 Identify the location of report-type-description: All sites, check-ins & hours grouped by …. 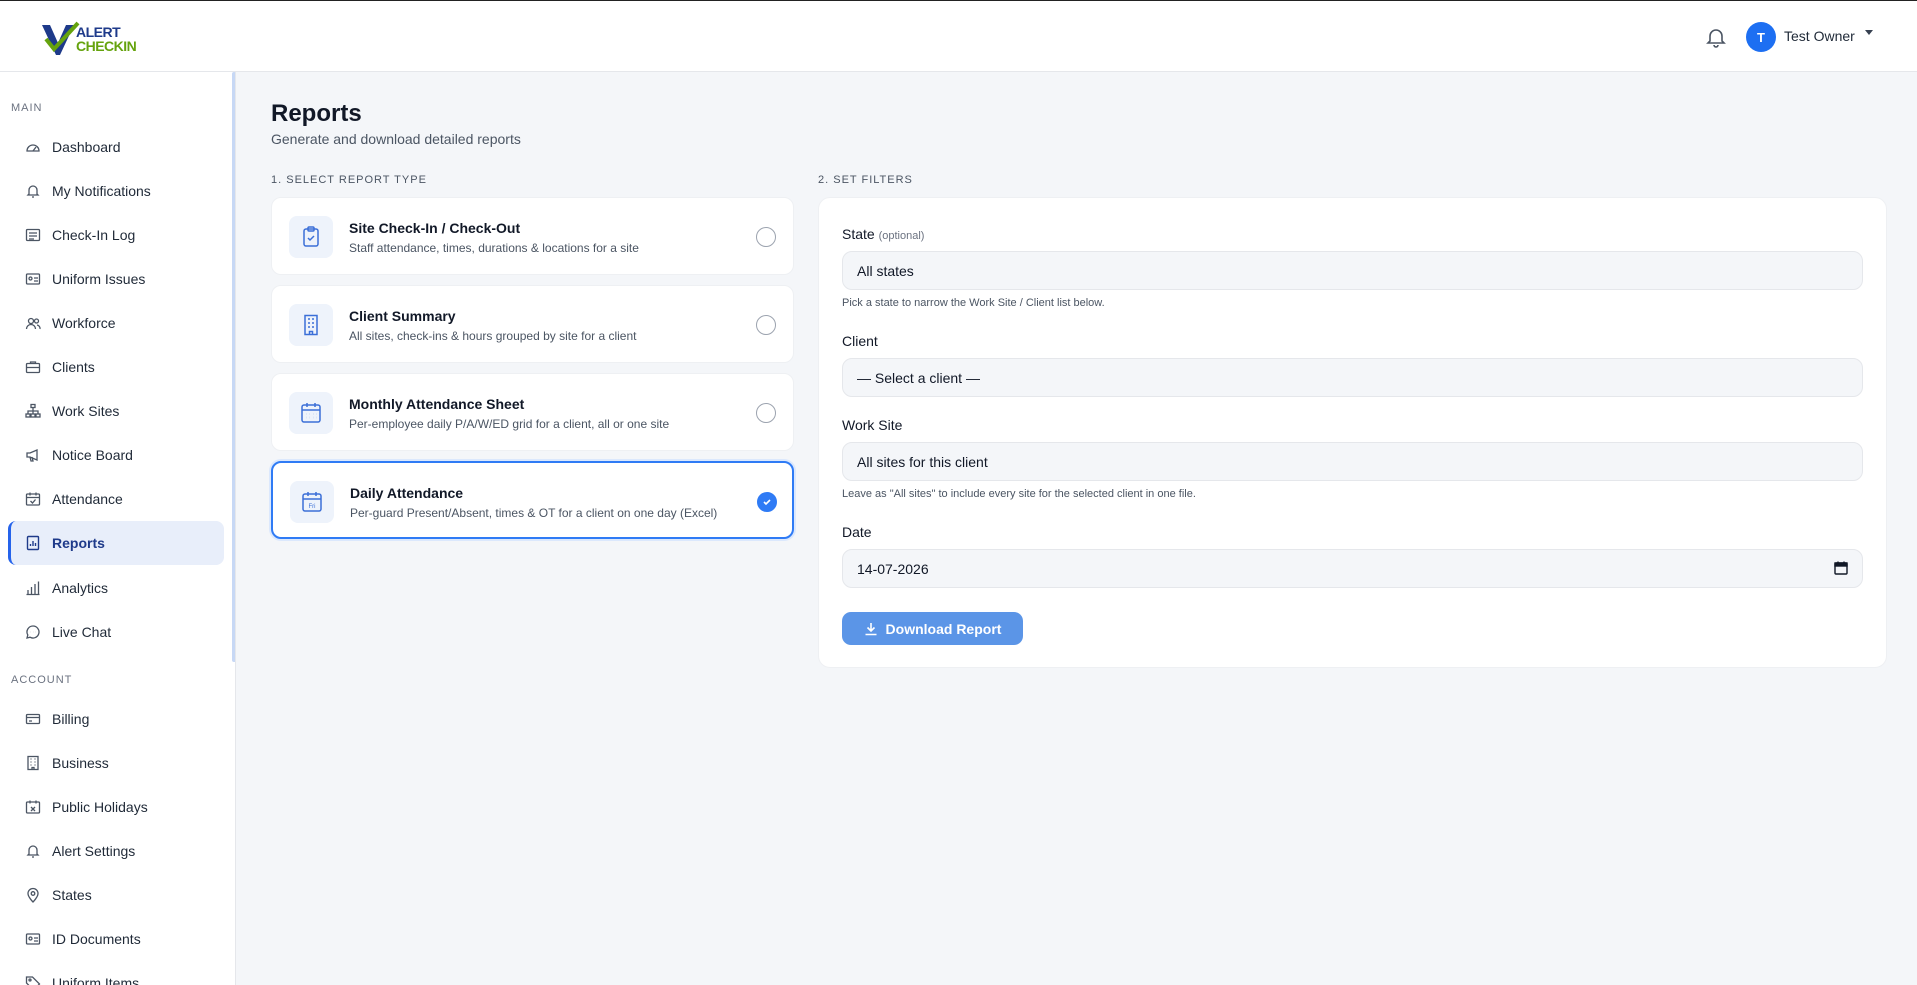
(493, 336).